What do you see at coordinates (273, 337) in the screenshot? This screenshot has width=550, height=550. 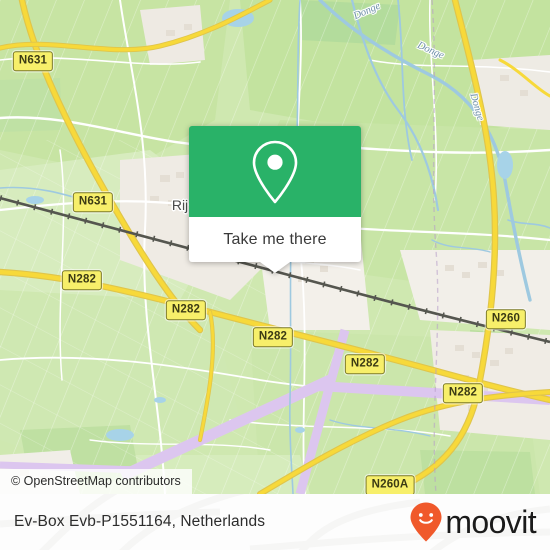 I see `road-shield-n282-3: N282` at bounding box center [273, 337].